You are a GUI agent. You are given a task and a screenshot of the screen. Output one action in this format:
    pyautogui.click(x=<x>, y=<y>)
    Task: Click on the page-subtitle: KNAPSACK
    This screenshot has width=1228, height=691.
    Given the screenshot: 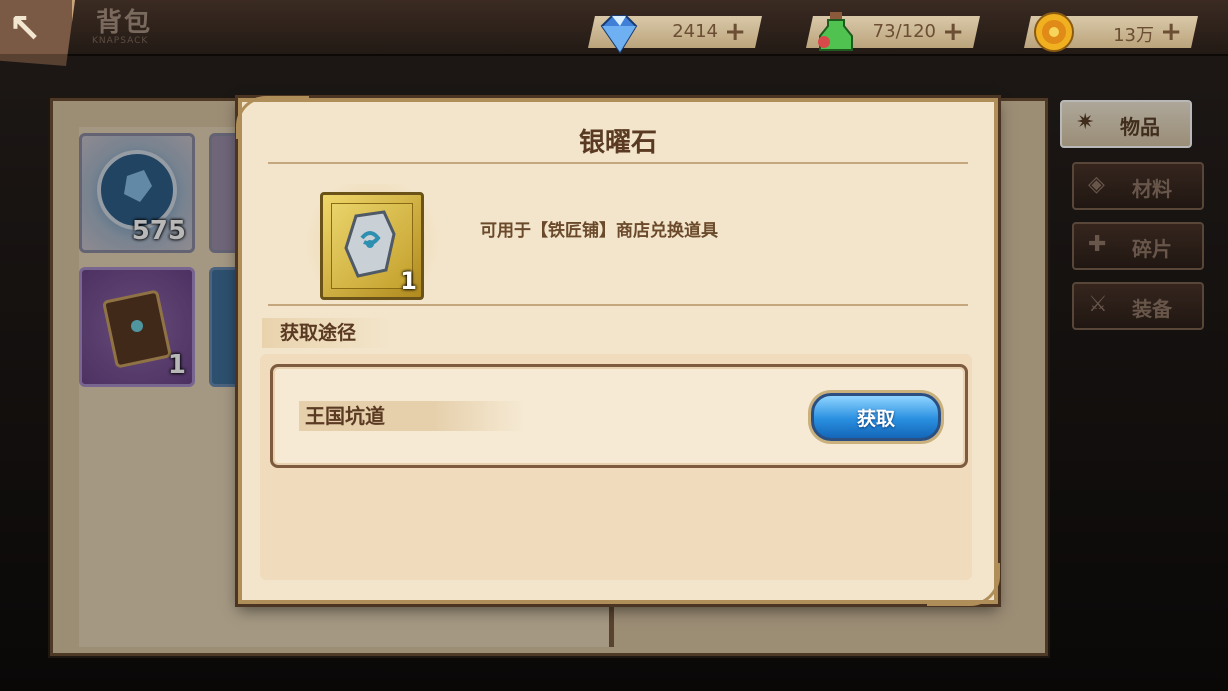 What is the action you would take?
    pyautogui.click(x=120, y=41)
    